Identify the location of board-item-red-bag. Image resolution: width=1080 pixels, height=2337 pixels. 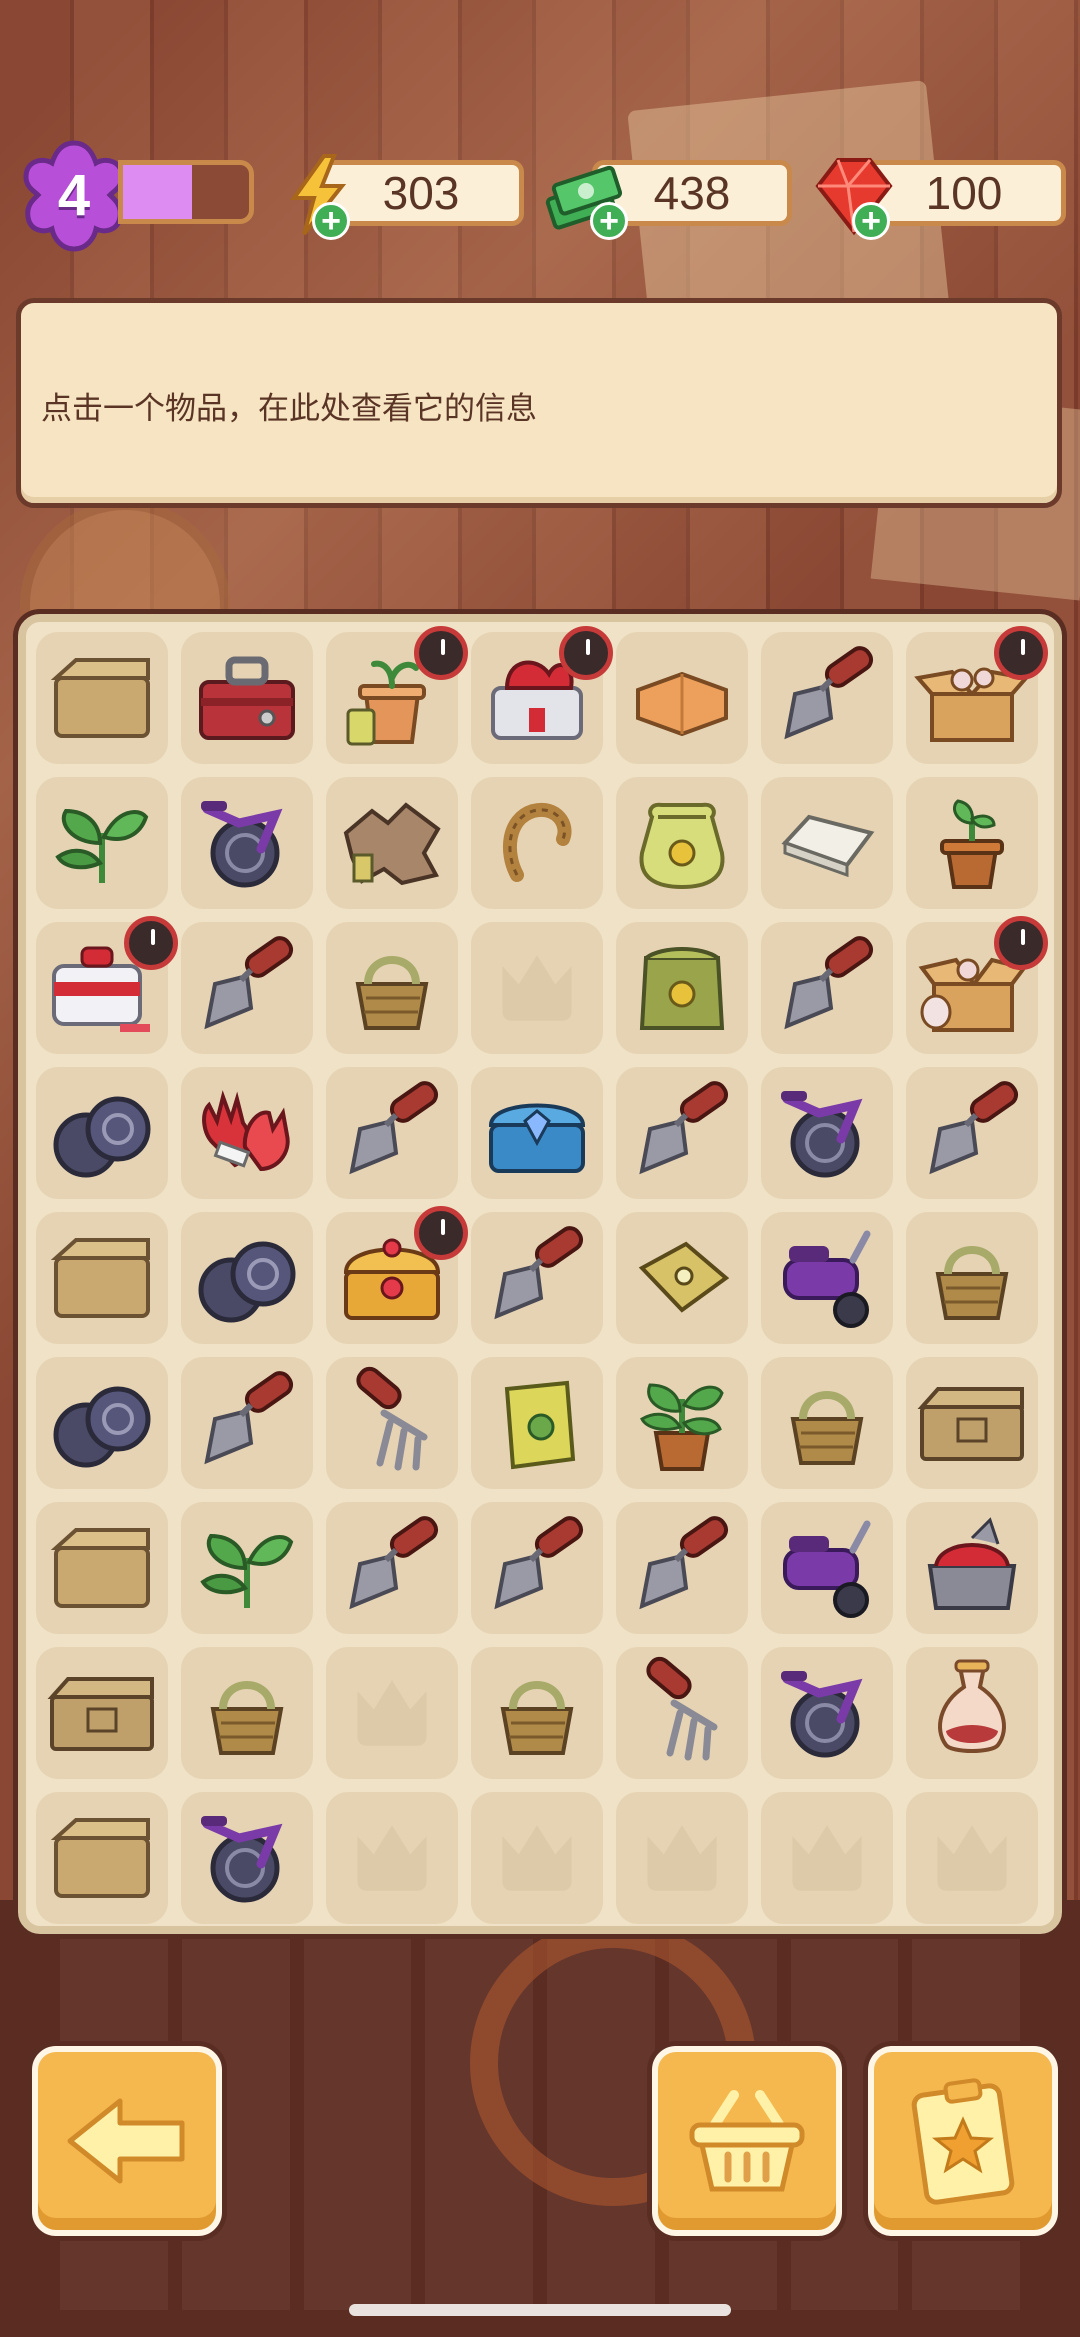
(972, 1568).